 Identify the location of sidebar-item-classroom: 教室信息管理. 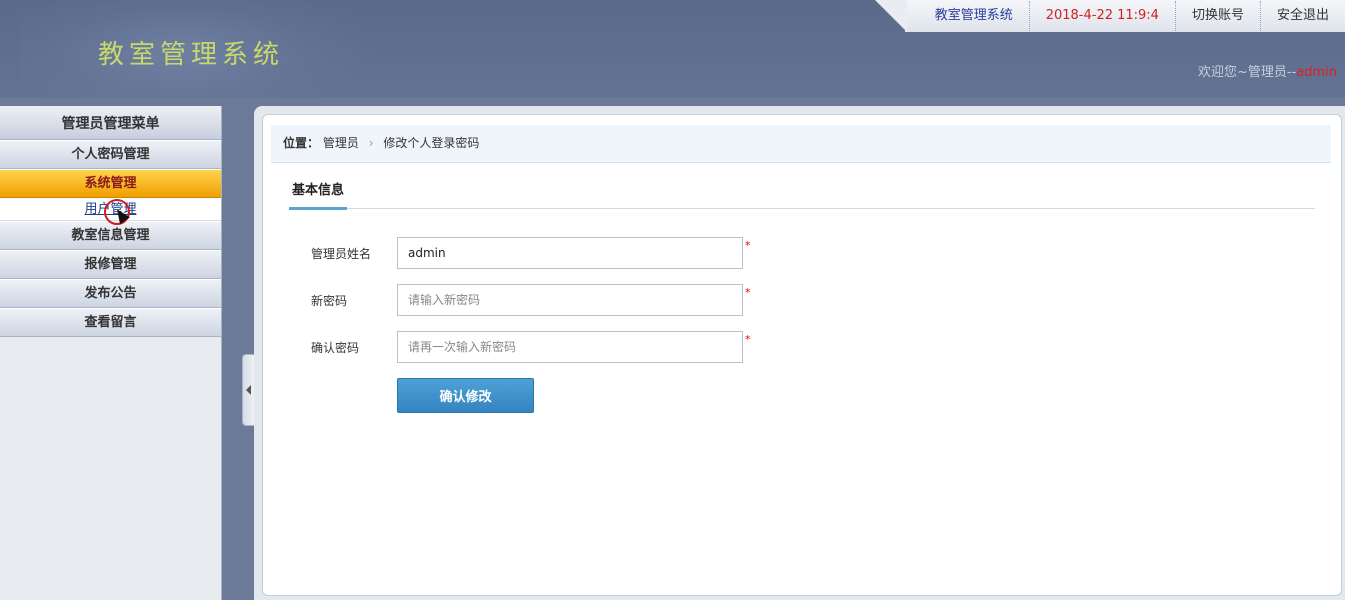
(110, 235).